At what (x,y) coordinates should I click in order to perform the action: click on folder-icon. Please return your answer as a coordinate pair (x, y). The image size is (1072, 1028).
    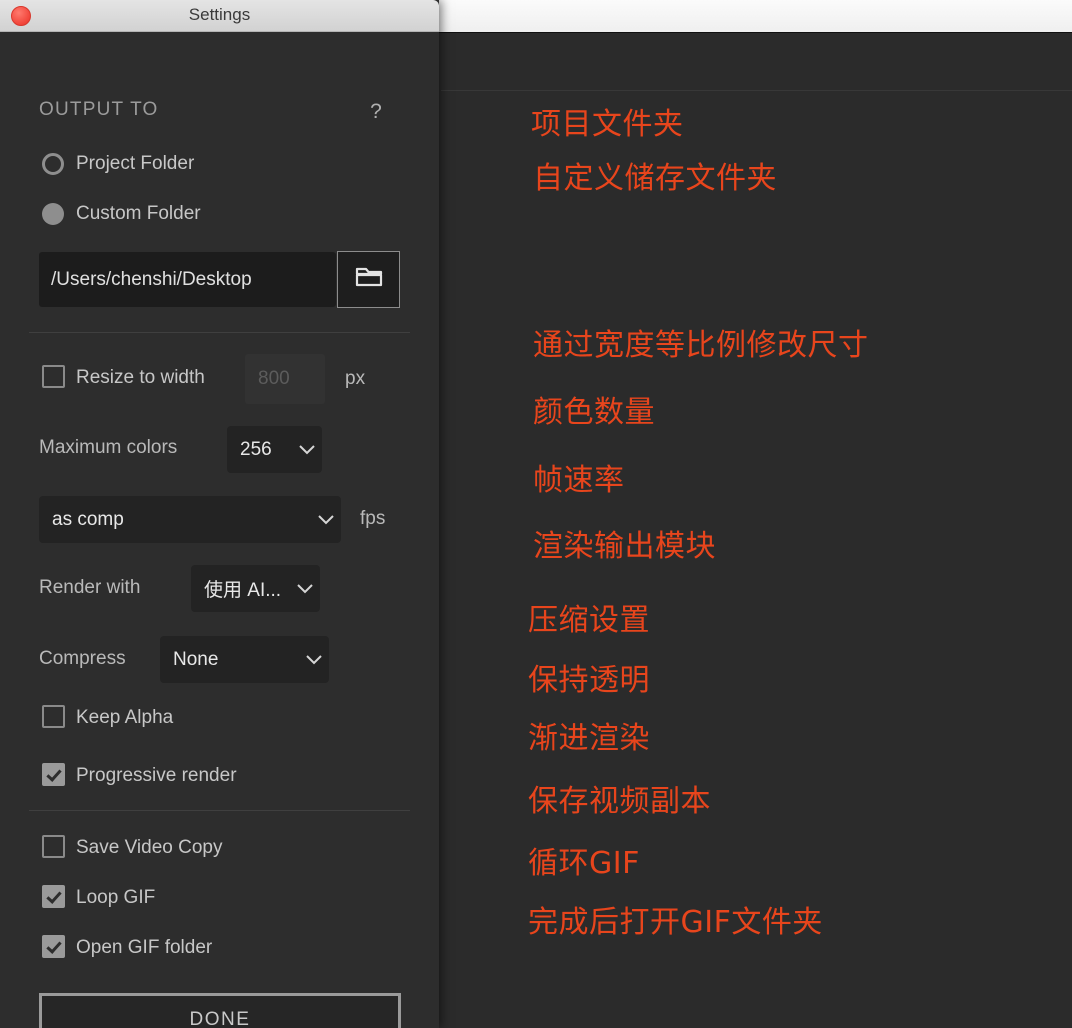
    Looking at the image, I should click on (369, 279).